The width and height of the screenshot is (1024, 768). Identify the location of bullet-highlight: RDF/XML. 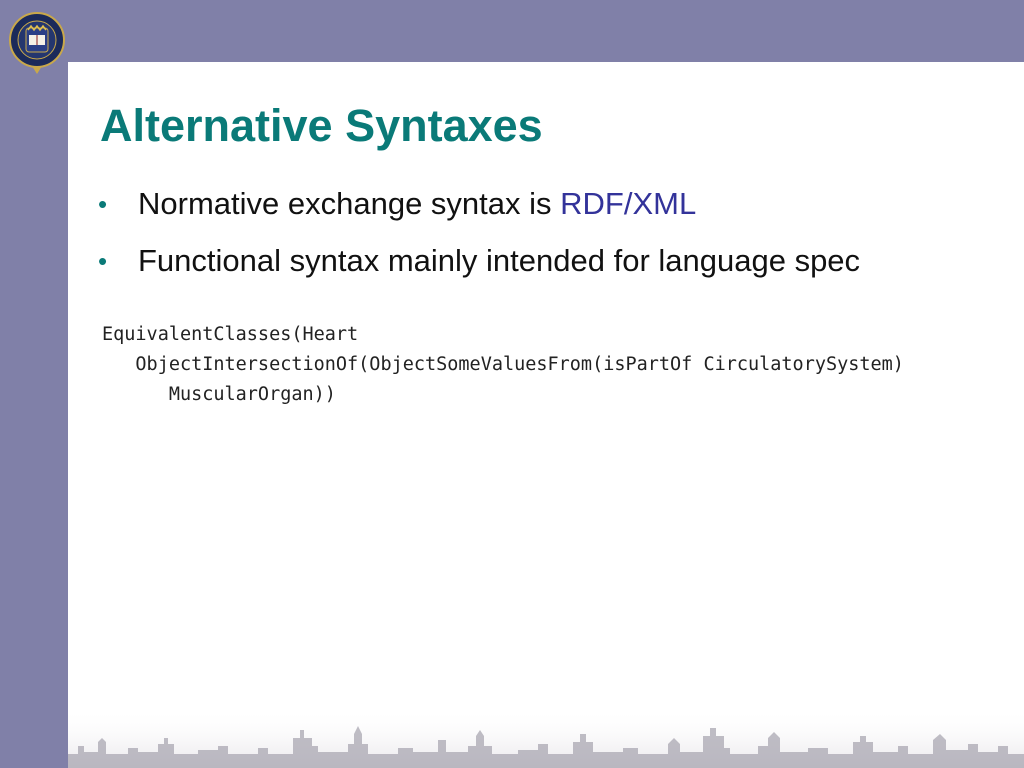
(628, 203).